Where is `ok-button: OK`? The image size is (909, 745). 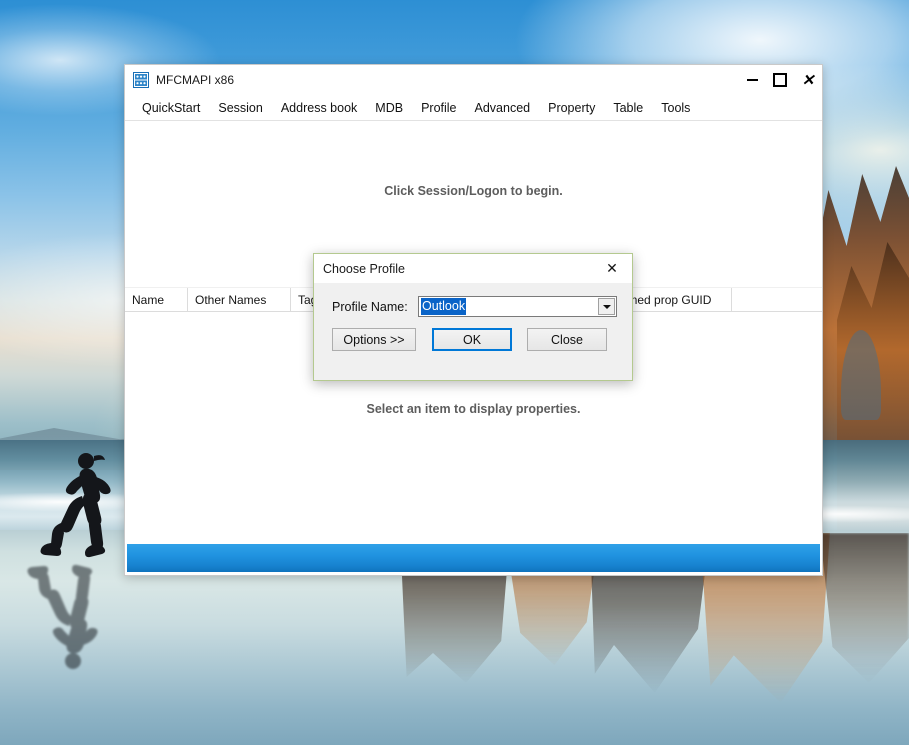 ok-button: OK is located at coordinates (472, 339).